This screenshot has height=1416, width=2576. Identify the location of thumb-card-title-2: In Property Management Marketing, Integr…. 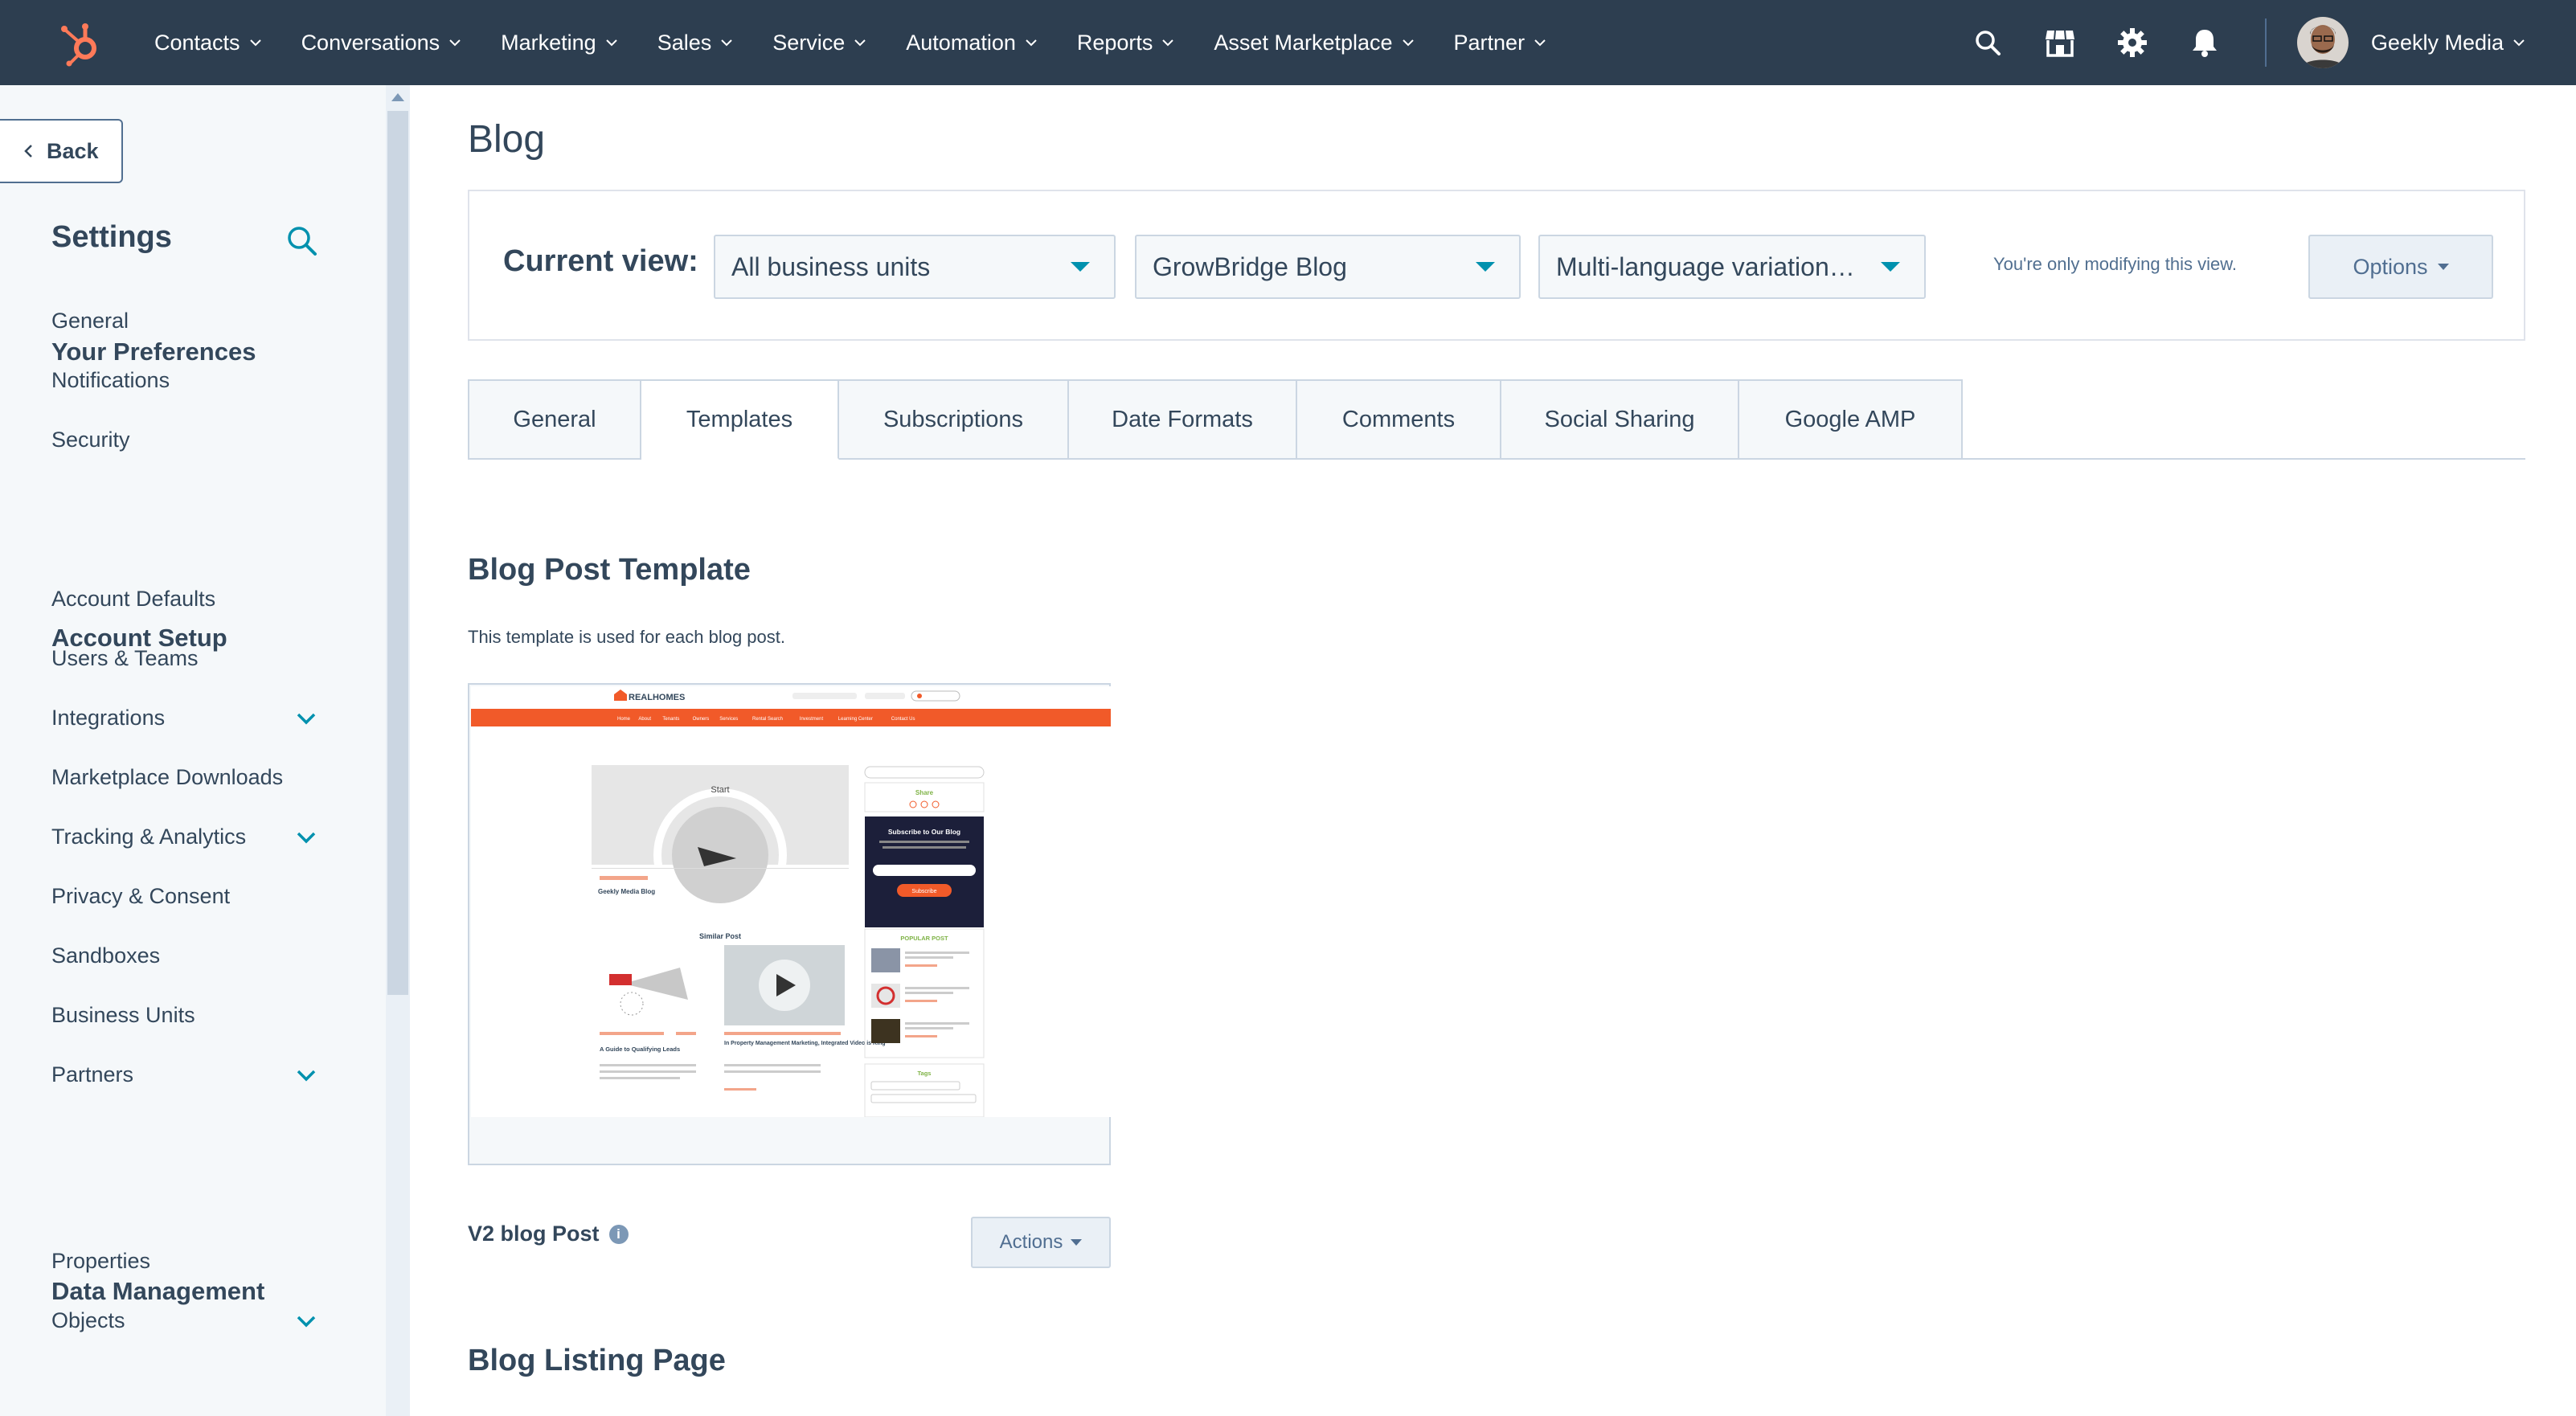
(805, 1043).